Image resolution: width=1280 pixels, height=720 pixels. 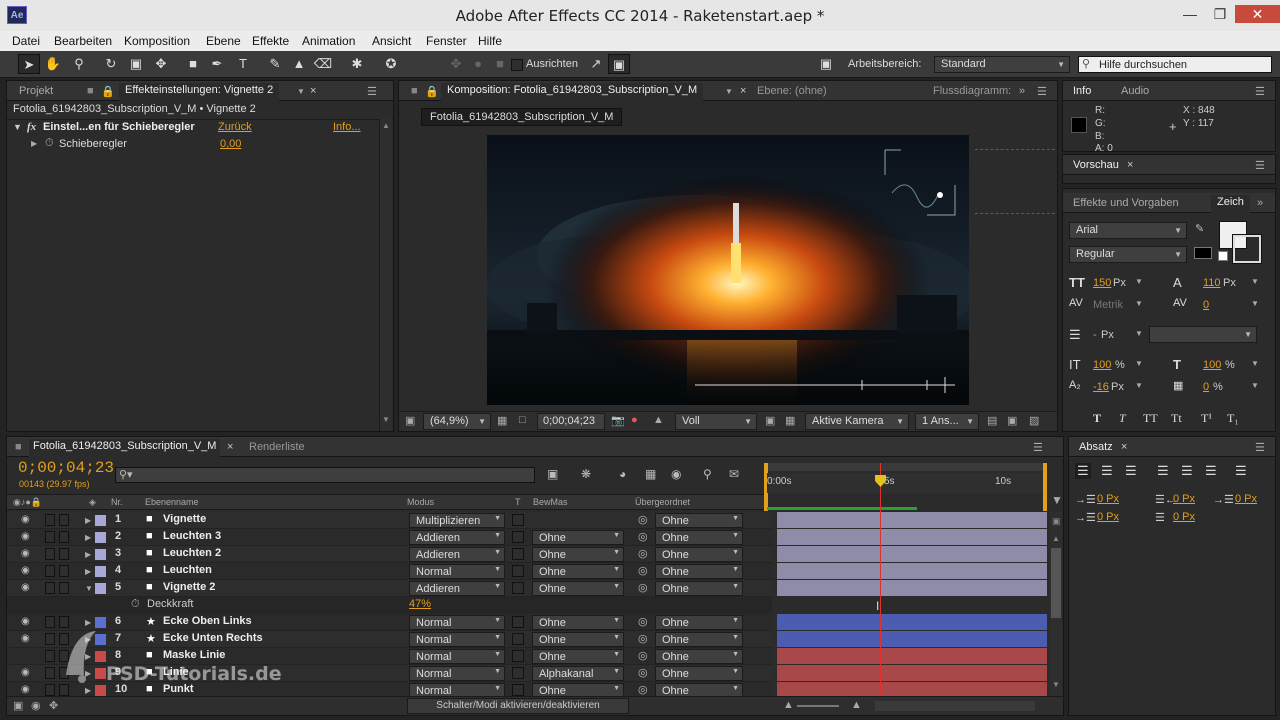 I want to click on camera-select: Aktive Kamera, so click(x=857, y=421).